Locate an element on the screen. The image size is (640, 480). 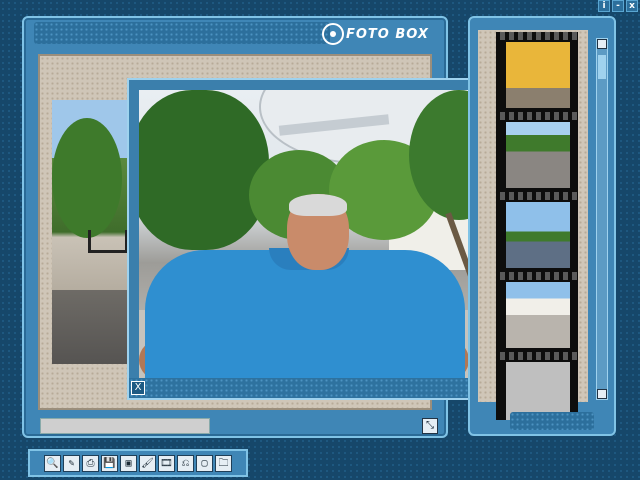
background-photo is located at coordinates (90, 232).